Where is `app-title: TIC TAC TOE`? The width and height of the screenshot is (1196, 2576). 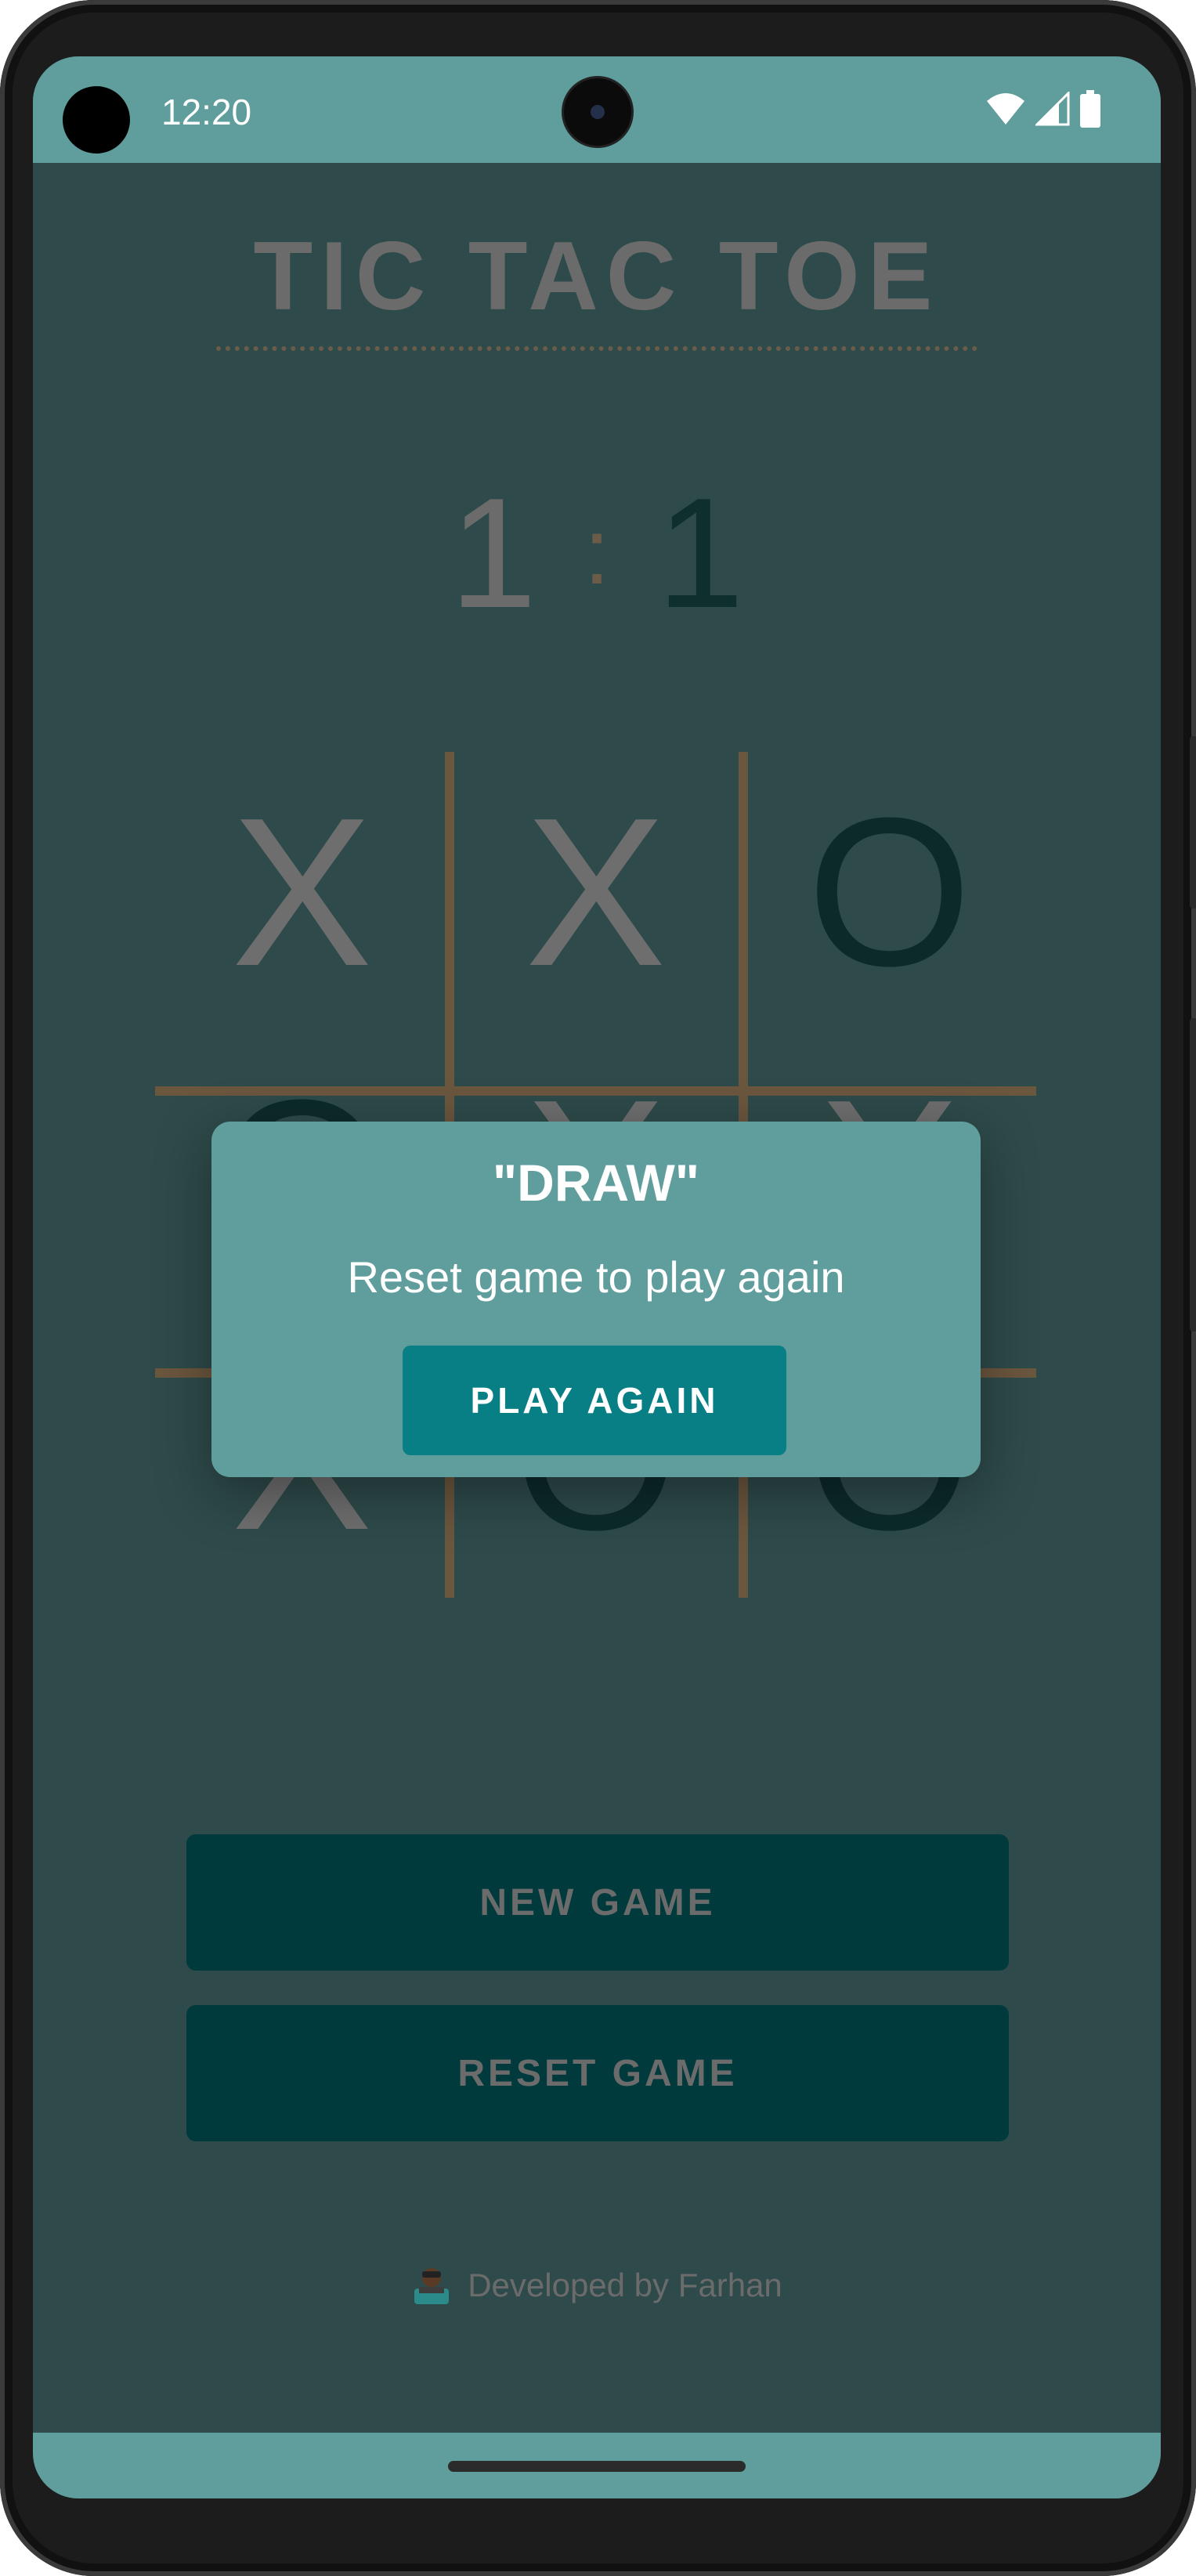 app-title: TIC TAC TOE is located at coordinates (597, 276).